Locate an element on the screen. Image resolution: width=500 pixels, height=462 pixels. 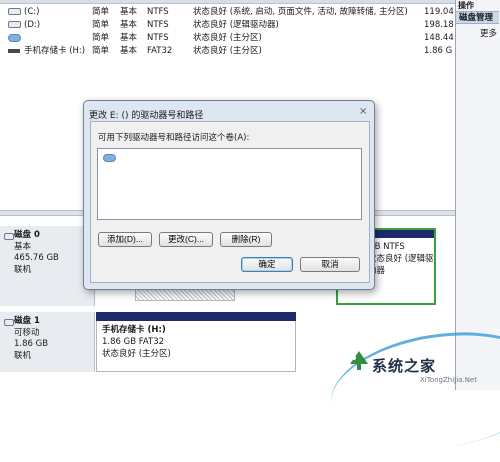
disk-1-label: 磁盘 1 可移动 1.86 GB 联机 is located at coordinates (47, 342).